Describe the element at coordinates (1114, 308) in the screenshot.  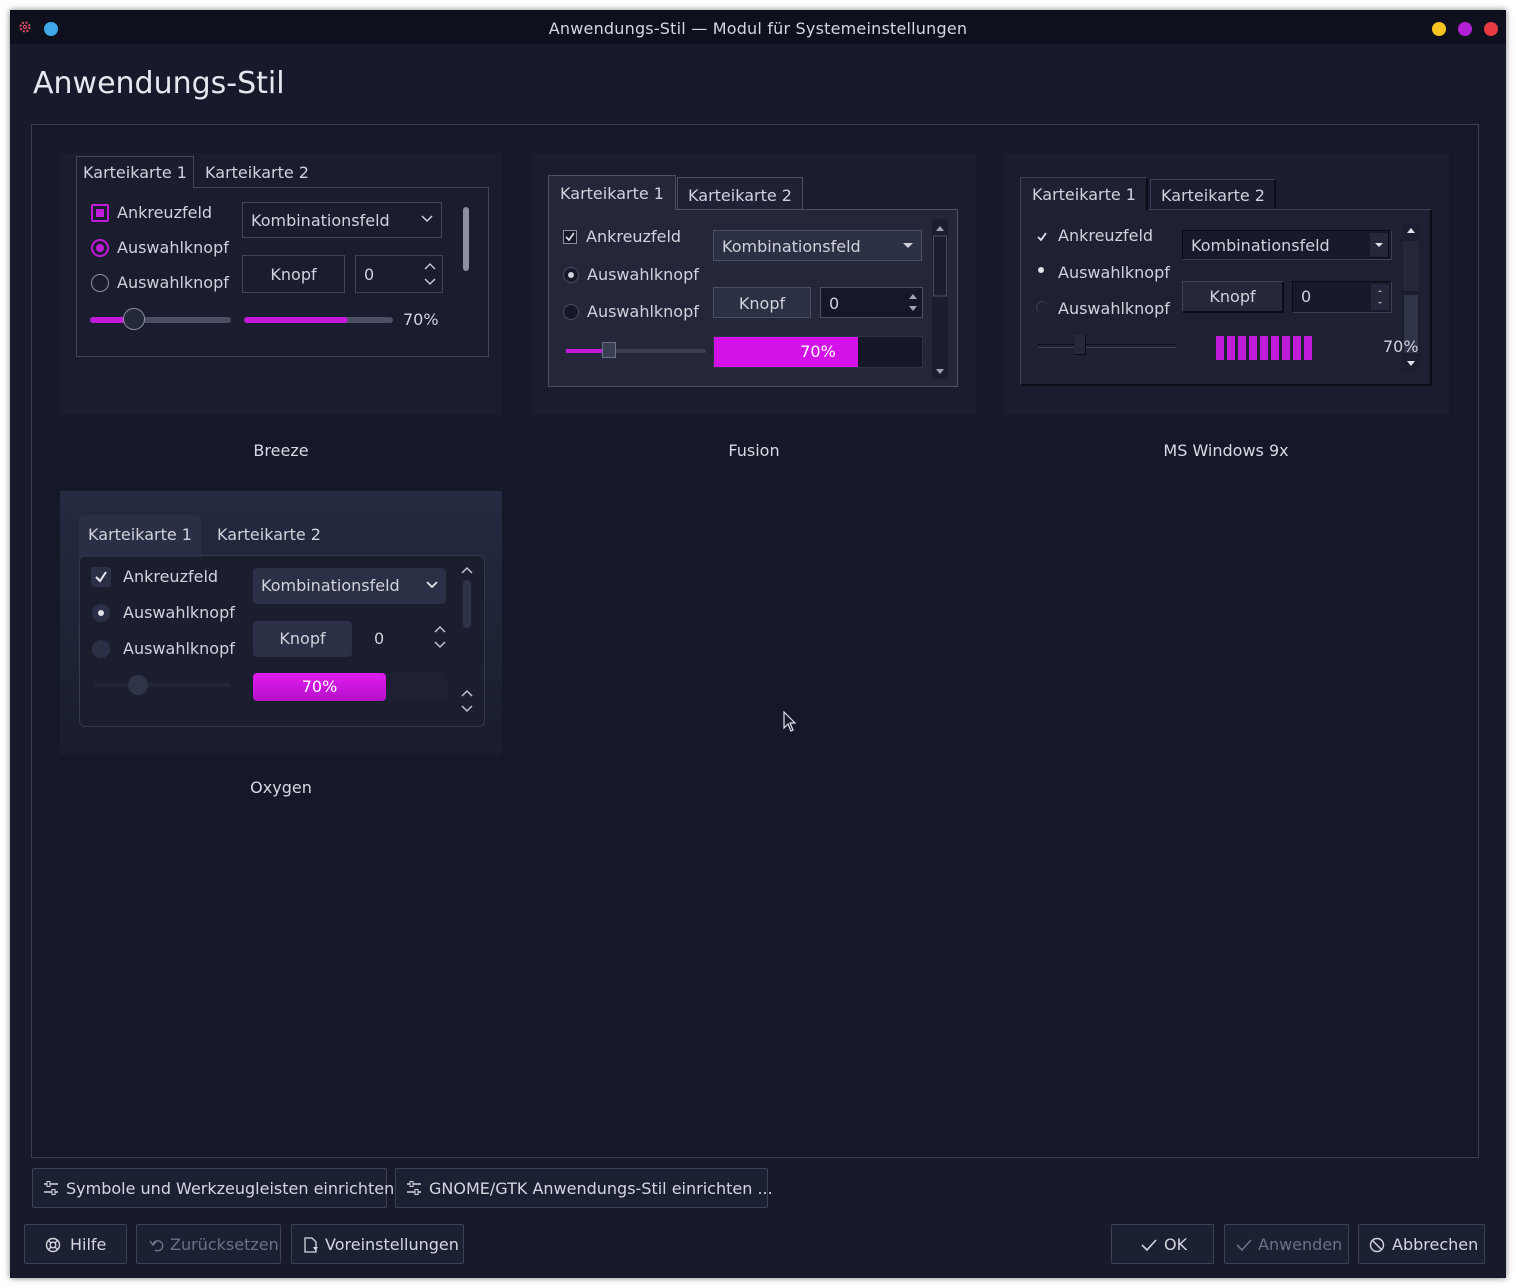
I see `radio-label-2: Auswahlknopf` at that location.